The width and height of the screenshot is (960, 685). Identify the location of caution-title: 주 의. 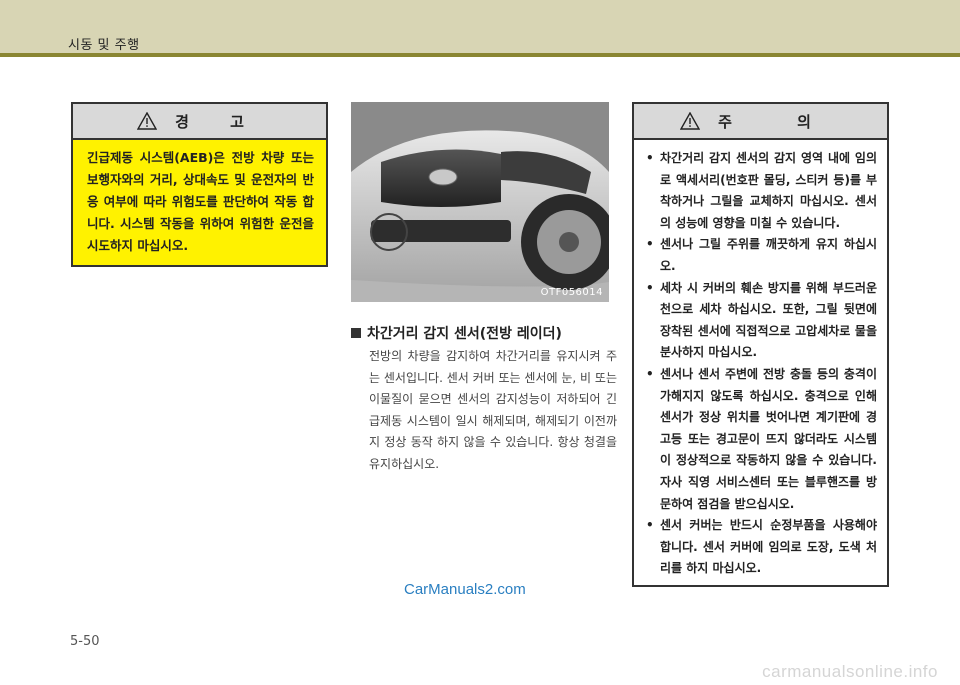
(779, 121).